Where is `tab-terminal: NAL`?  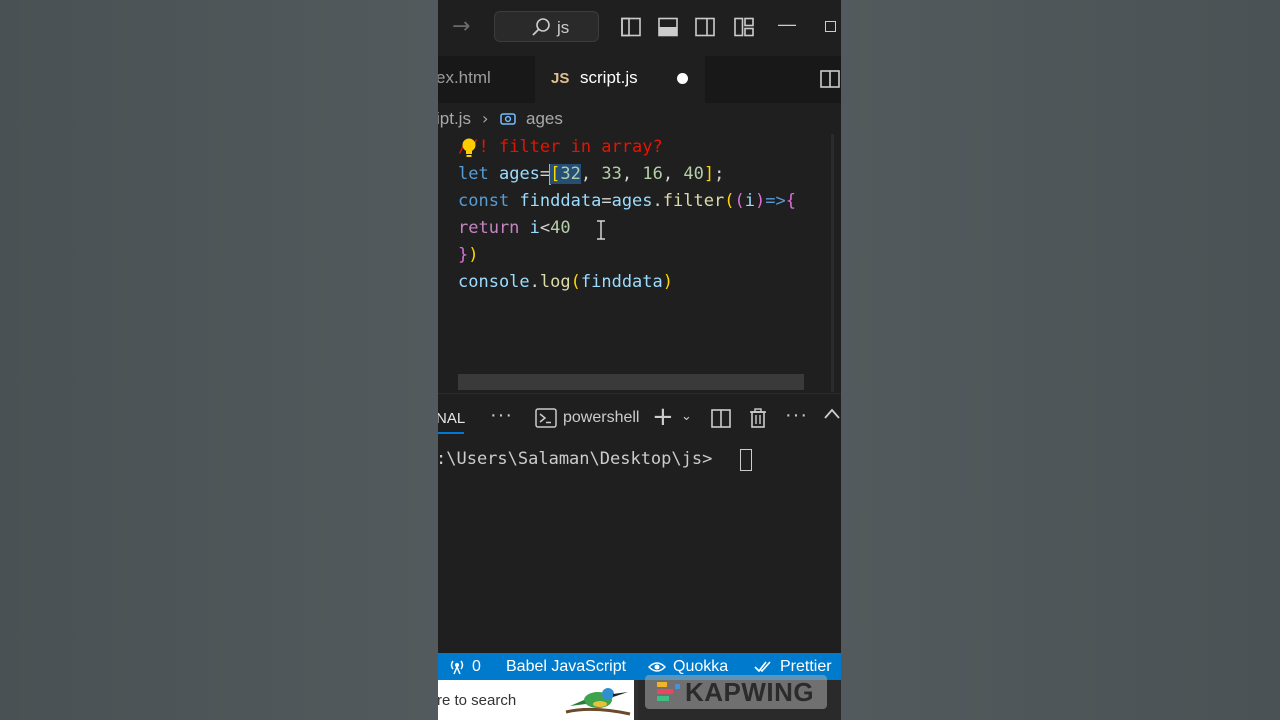
tab-terminal: NAL is located at coordinates (451, 418).